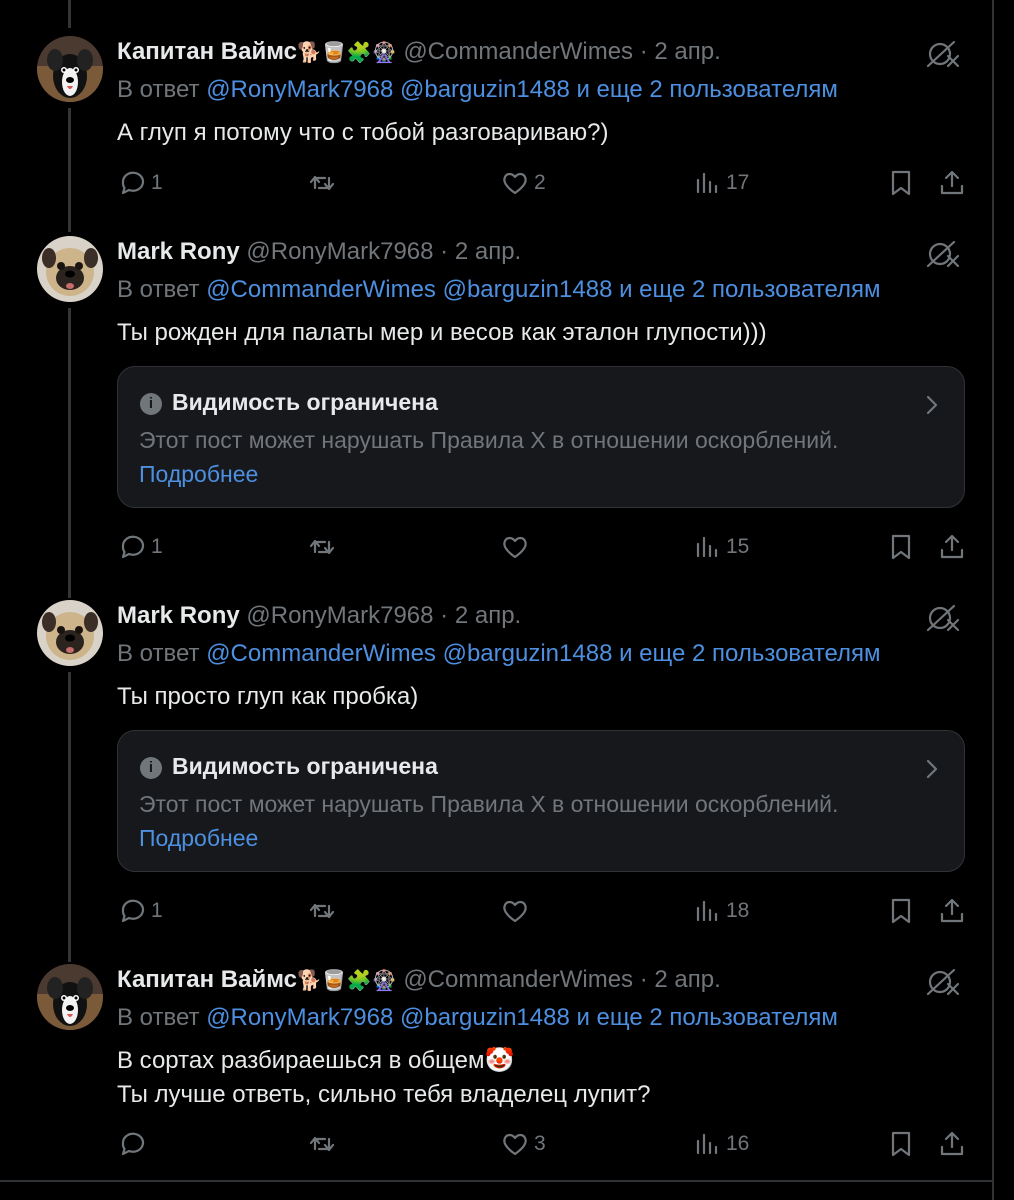 The image size is (1014, 1200). I want to click on author-emojis: 🐕🥃🧩🎡, so click(347, 53).